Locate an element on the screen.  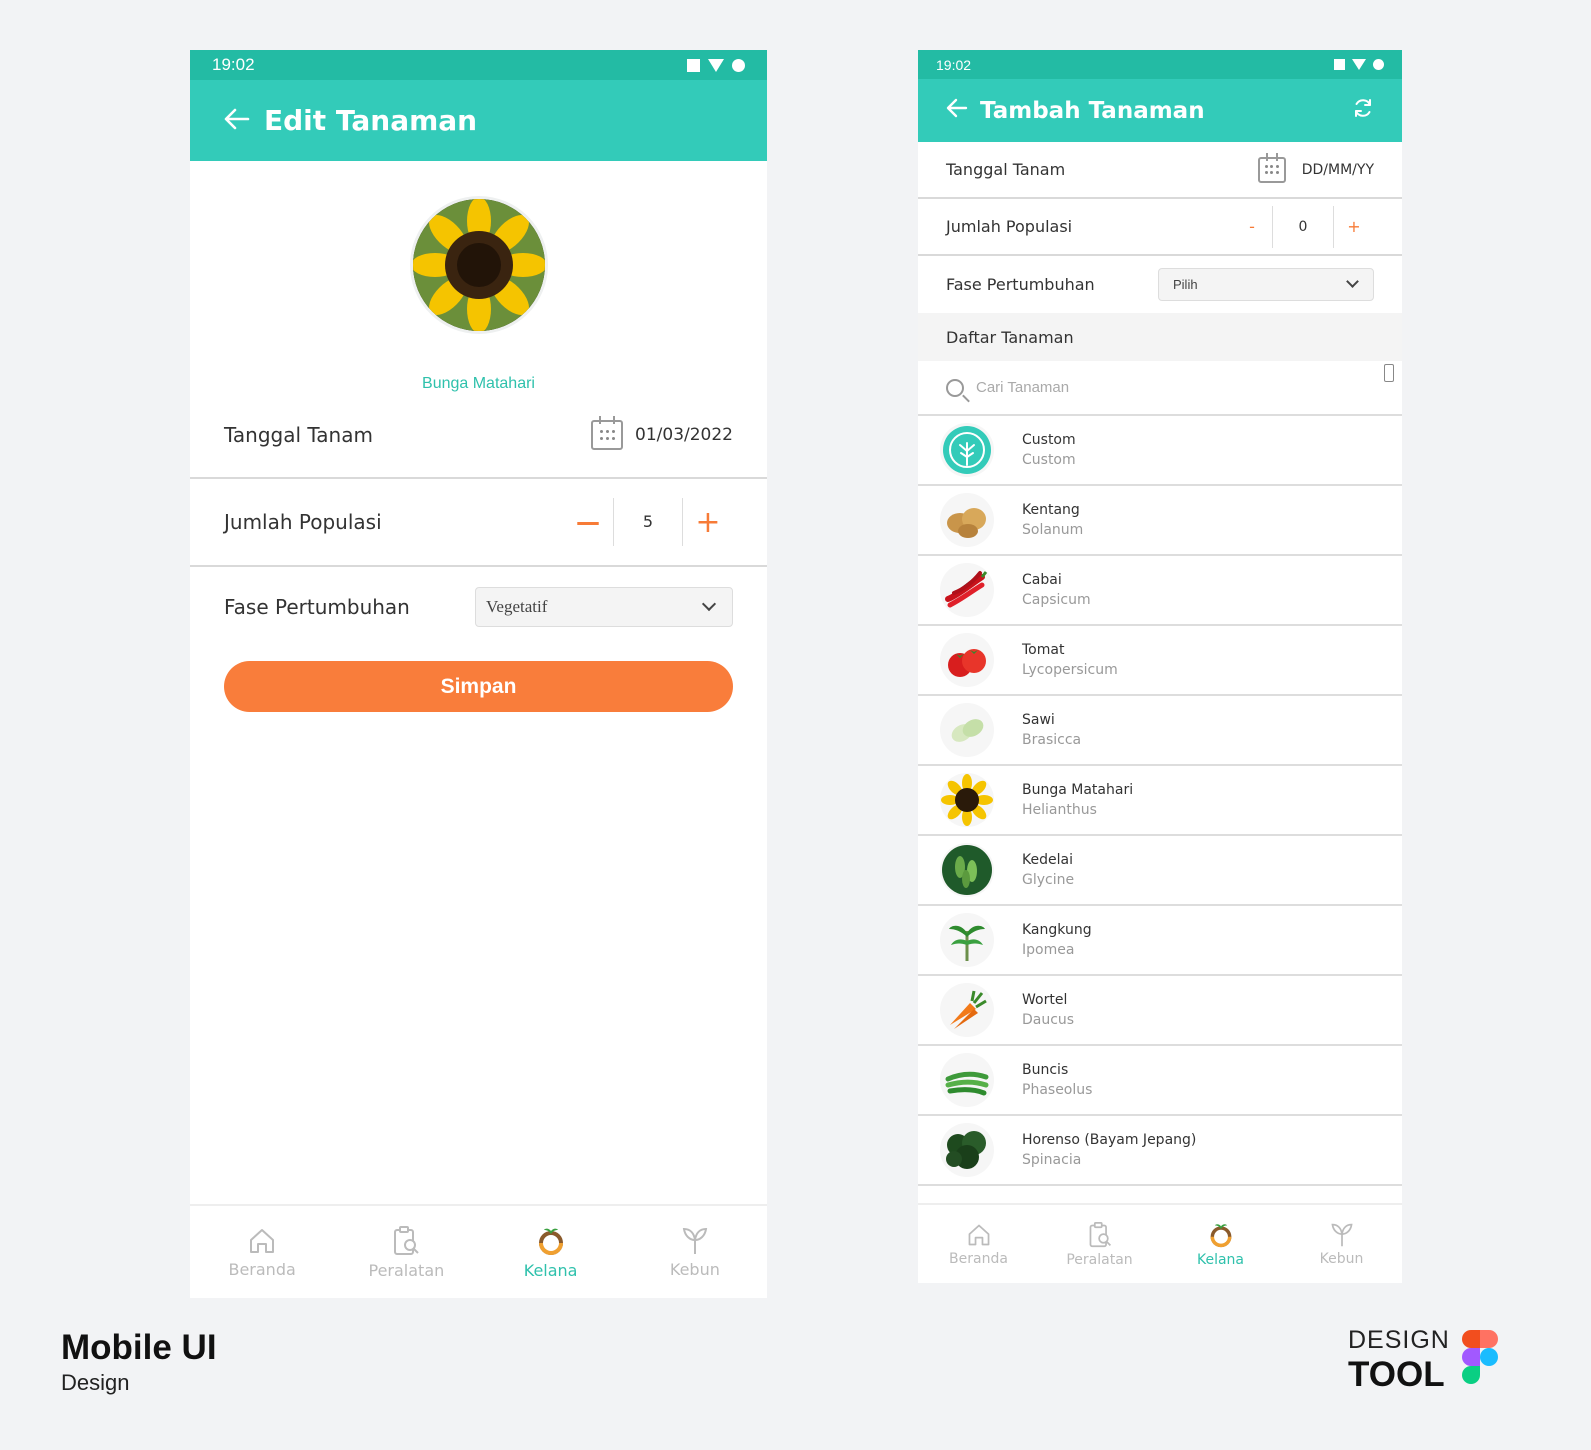
plant-item-latin: Capsicum is located at coordinates (1056, 600).